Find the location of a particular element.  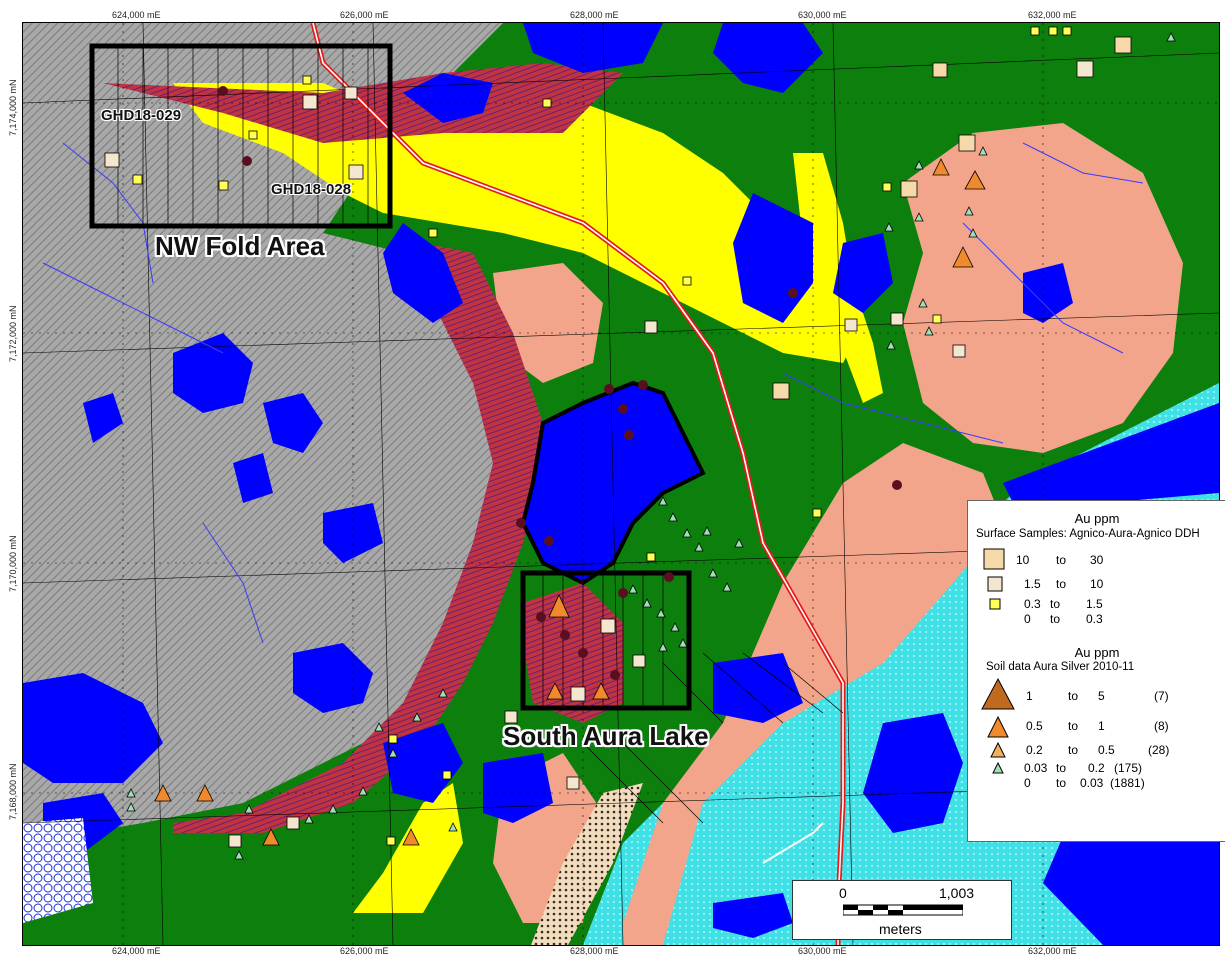

legend-max: 0.5 is located at coordinates (1106, 750).